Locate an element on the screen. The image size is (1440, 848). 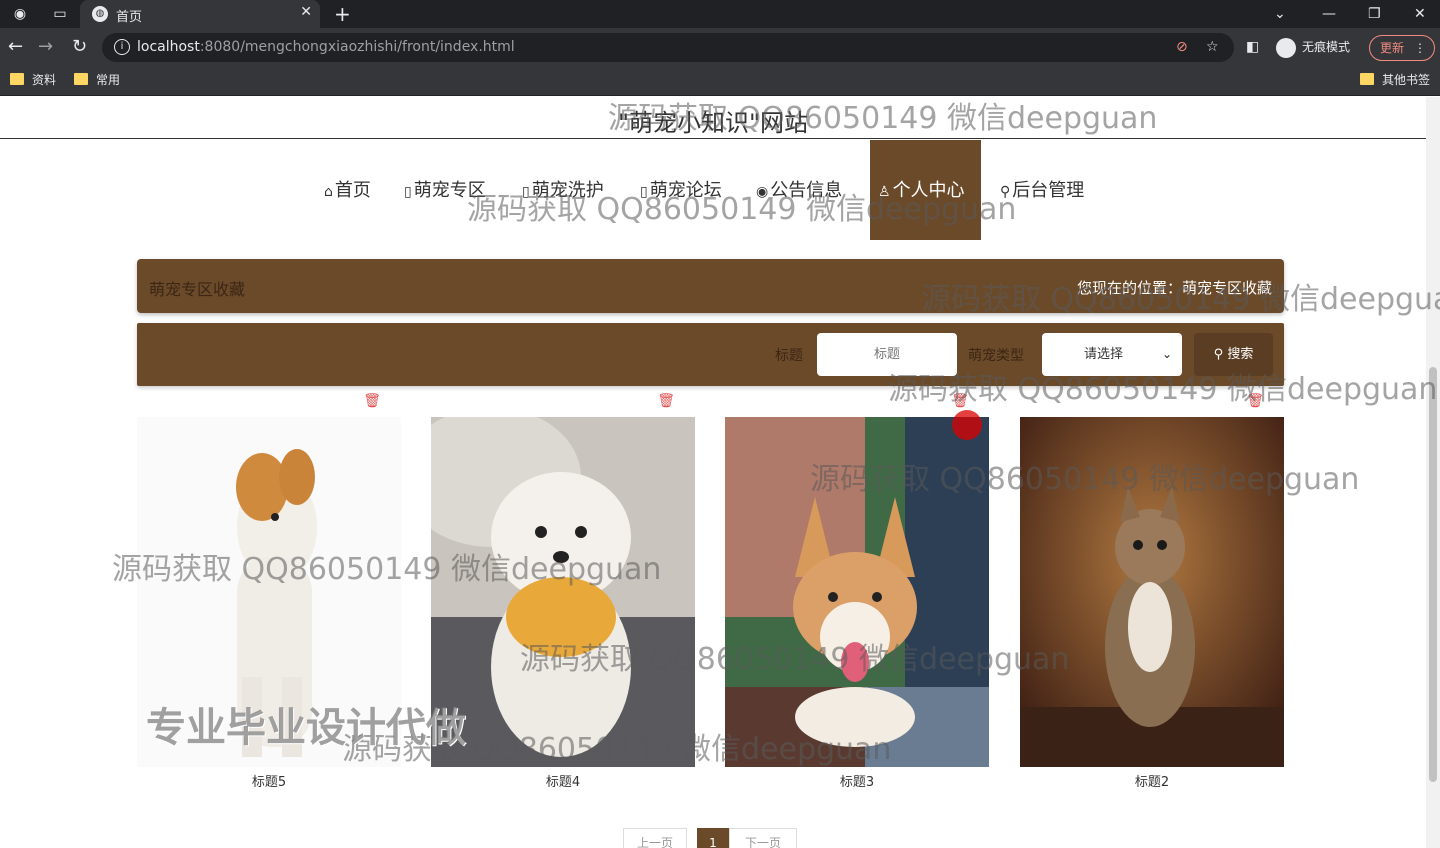
bookmark-folder-changyong: 常用 is located at coordinates (97, 80).